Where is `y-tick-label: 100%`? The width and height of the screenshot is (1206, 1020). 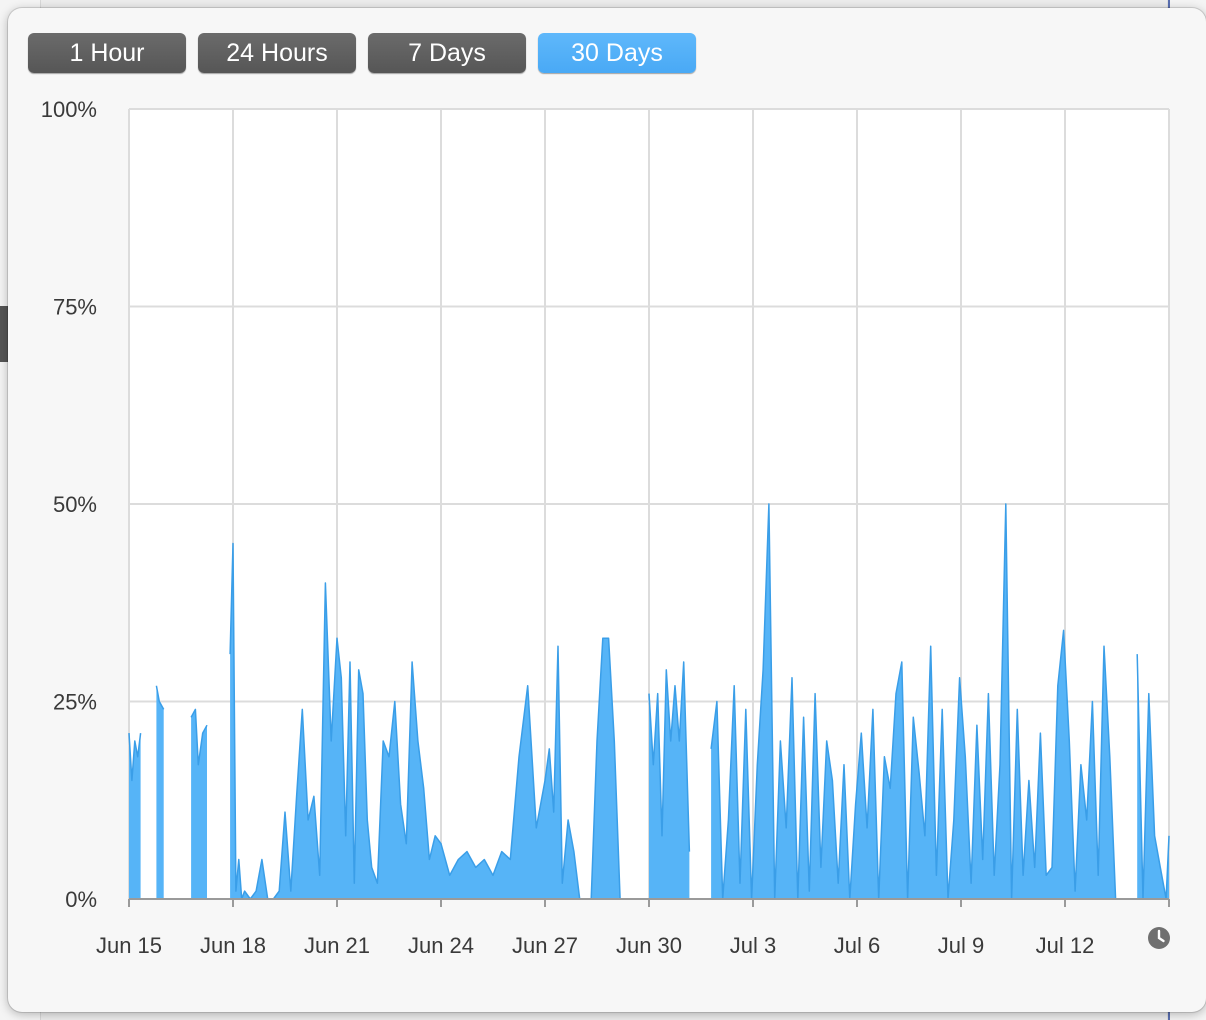 y-tick-label: 100% is located at coordinates (69, 109).